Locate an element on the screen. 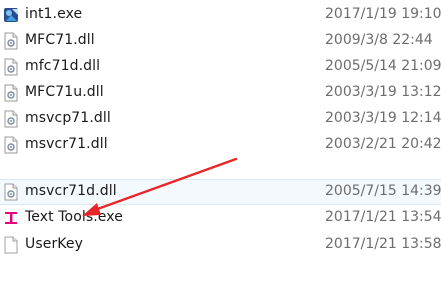  file-date: 2003/3/19 13:12 is located at coordinates (383, 92).